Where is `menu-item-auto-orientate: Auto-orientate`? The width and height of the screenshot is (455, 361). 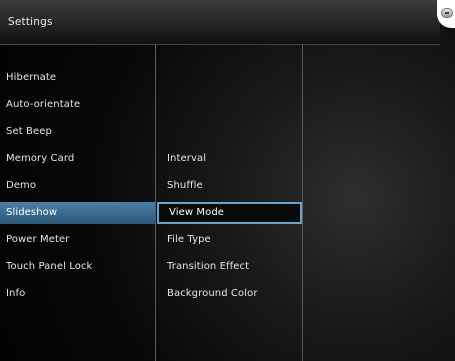
menu-item-auto-orientate: Auto-orientate is located at coordinates (77, 105).